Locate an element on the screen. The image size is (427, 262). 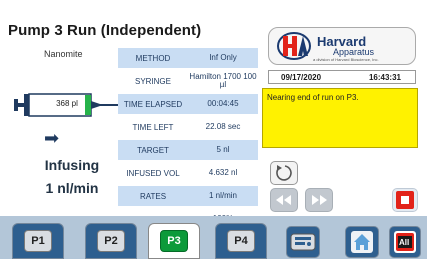
param-value: 00:04:45 is located at coordinates (223, 104).